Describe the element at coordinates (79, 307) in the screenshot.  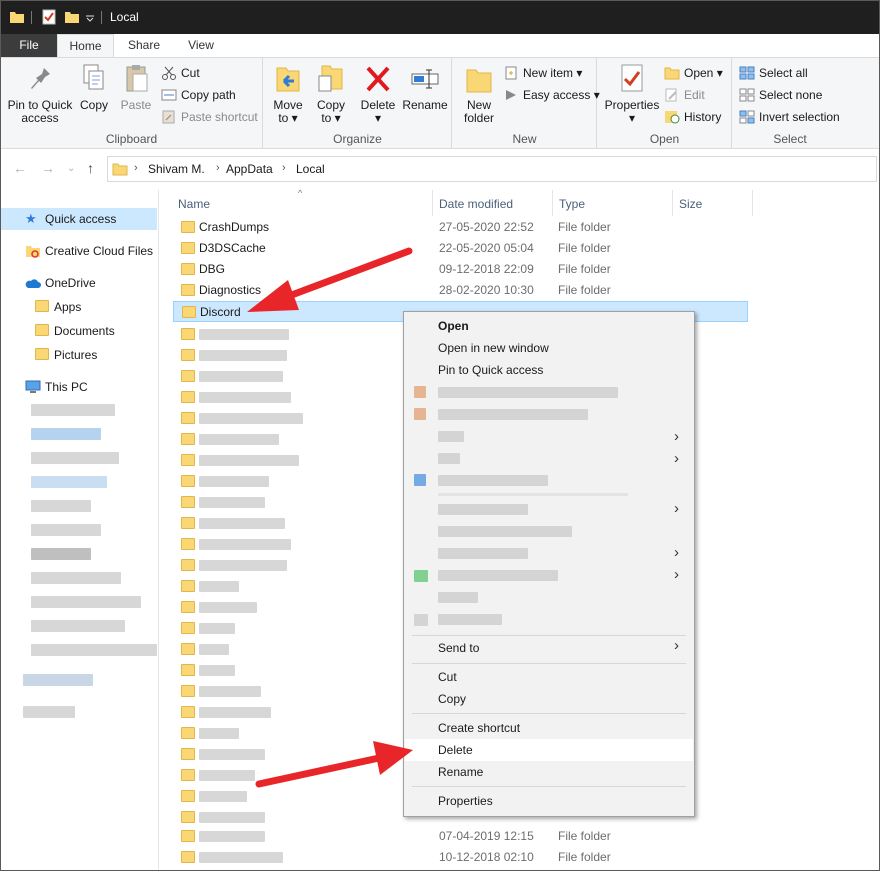
I see `nav-apps: Apps` at that location.